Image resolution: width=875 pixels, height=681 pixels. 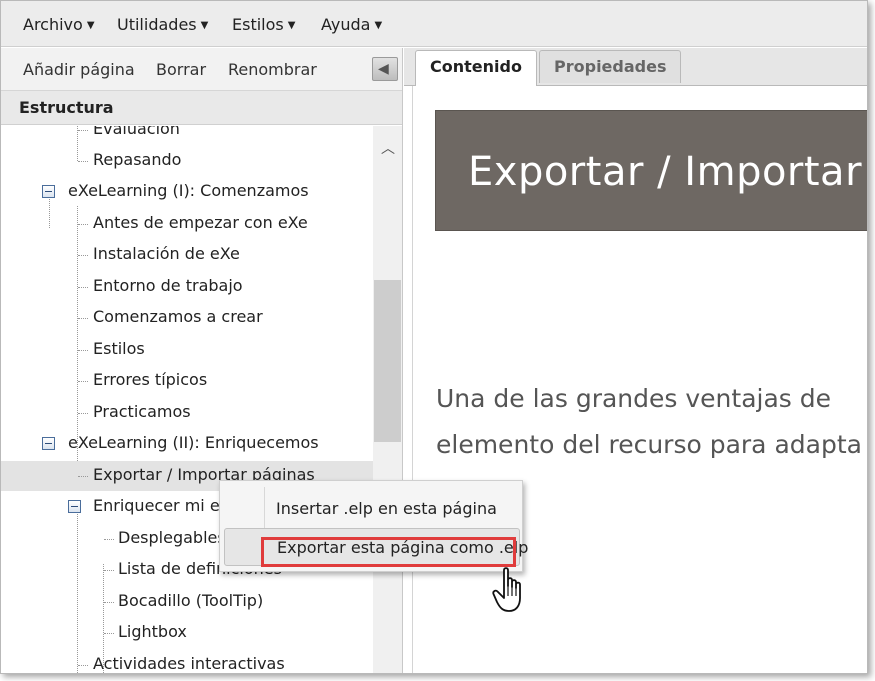 What do you see at coordinates (387, 361) in the screenshot?
I see `scrollbar-thumb` at bounding box center [387, 361].